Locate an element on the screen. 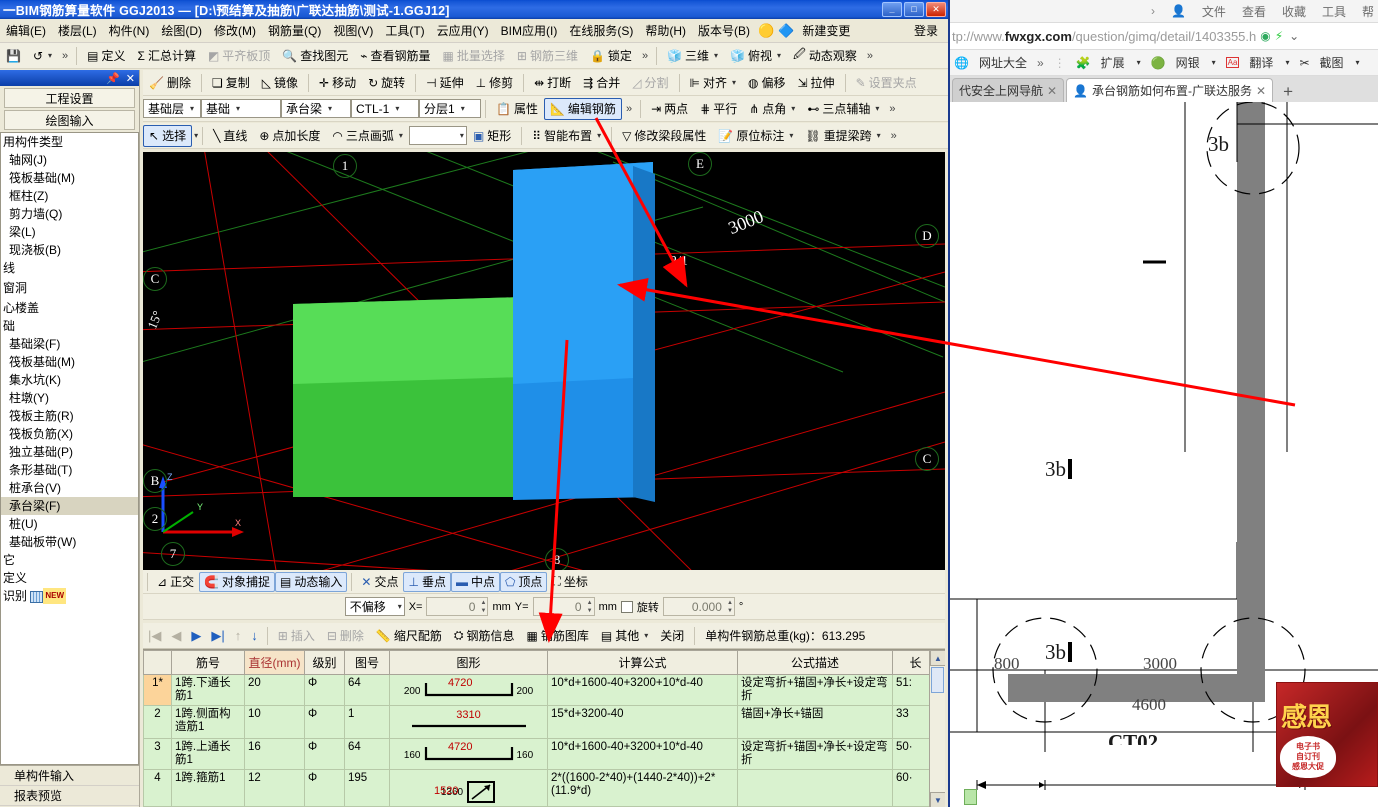 Image resolution: width=1378 pixels, height=807 pixels. browser-menu-file: 文件 is located at coordinates (1214, 11).